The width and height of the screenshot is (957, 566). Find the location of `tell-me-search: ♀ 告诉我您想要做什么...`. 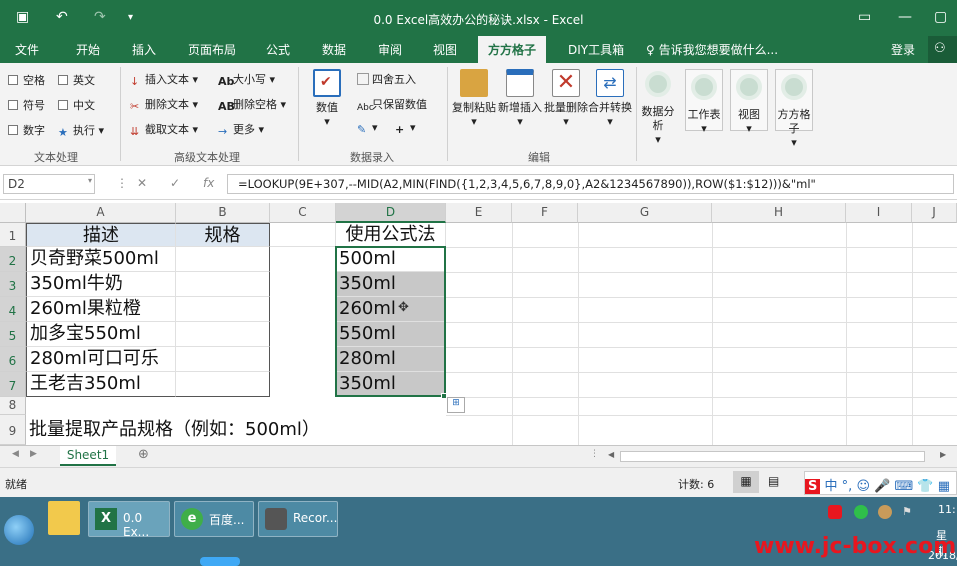

tell-me-search: ♀ 告诉我您想要做什么... is located at coordinates (712, 49).